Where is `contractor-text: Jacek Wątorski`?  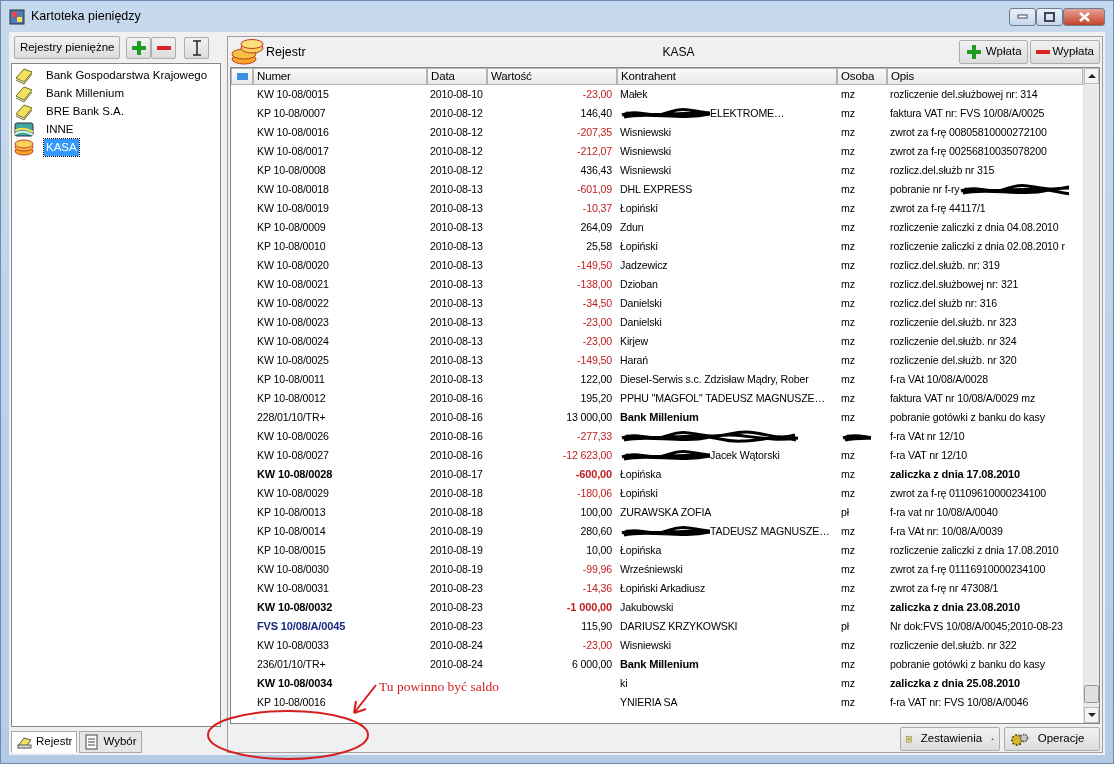
contractor-text: Jacek Wątorski is located at coordinates (745, 455).